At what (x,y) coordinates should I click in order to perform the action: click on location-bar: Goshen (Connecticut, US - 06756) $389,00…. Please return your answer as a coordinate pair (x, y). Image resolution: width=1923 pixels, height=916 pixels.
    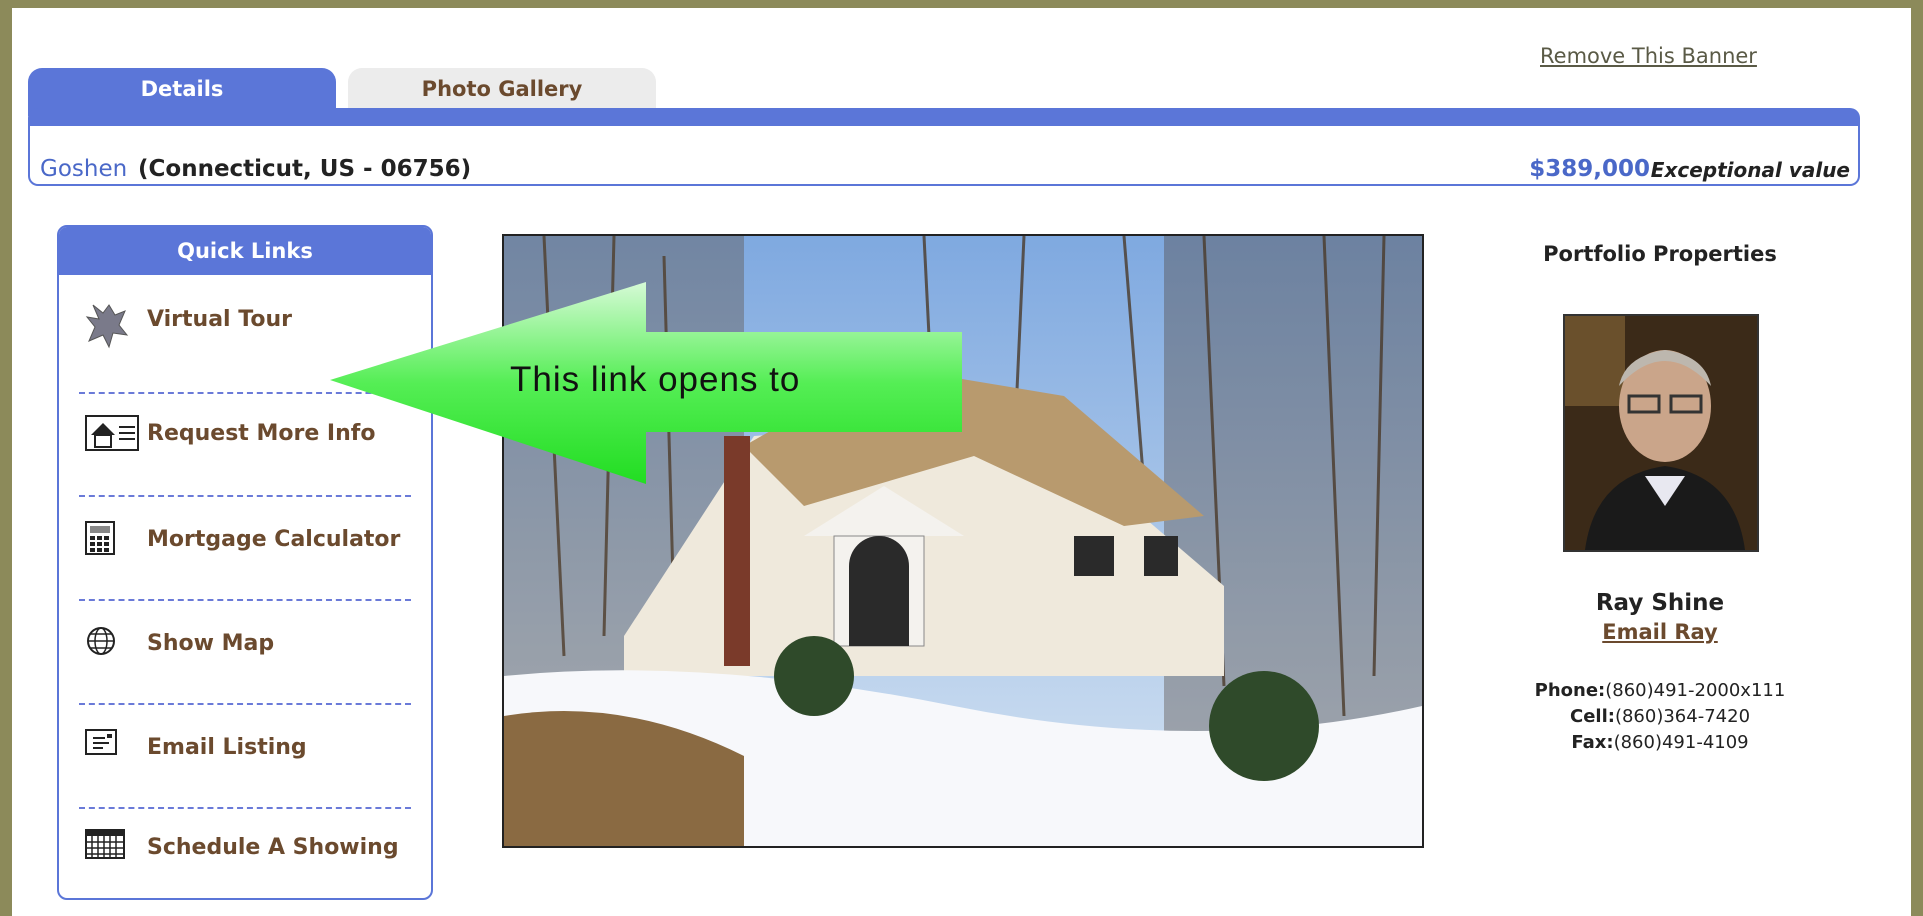
    Looking at the image, I should click on (944, 147).